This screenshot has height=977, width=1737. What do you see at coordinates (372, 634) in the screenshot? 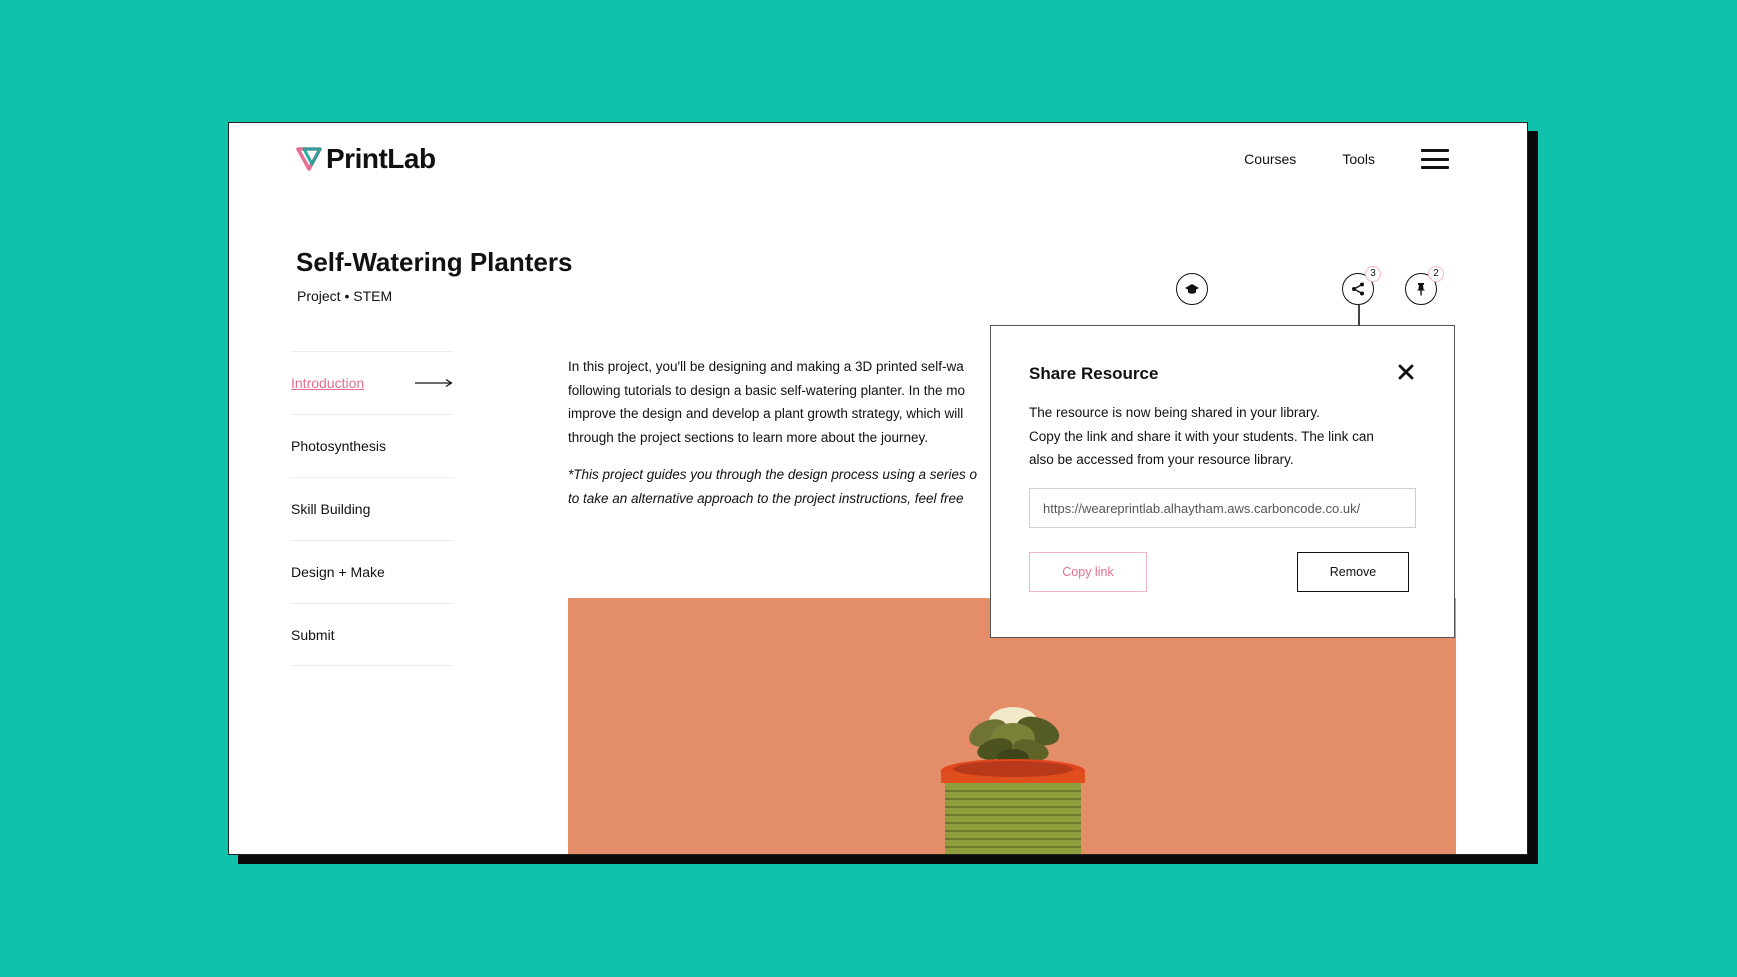
I see `sidebar-item-submit: Submit` at bounding box center [372, 634].